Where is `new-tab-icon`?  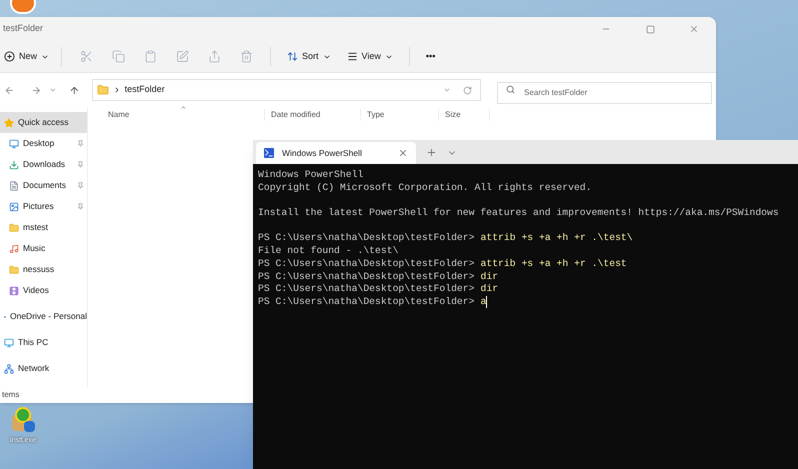 new-tab-icon is located at coordinates (431, 152).